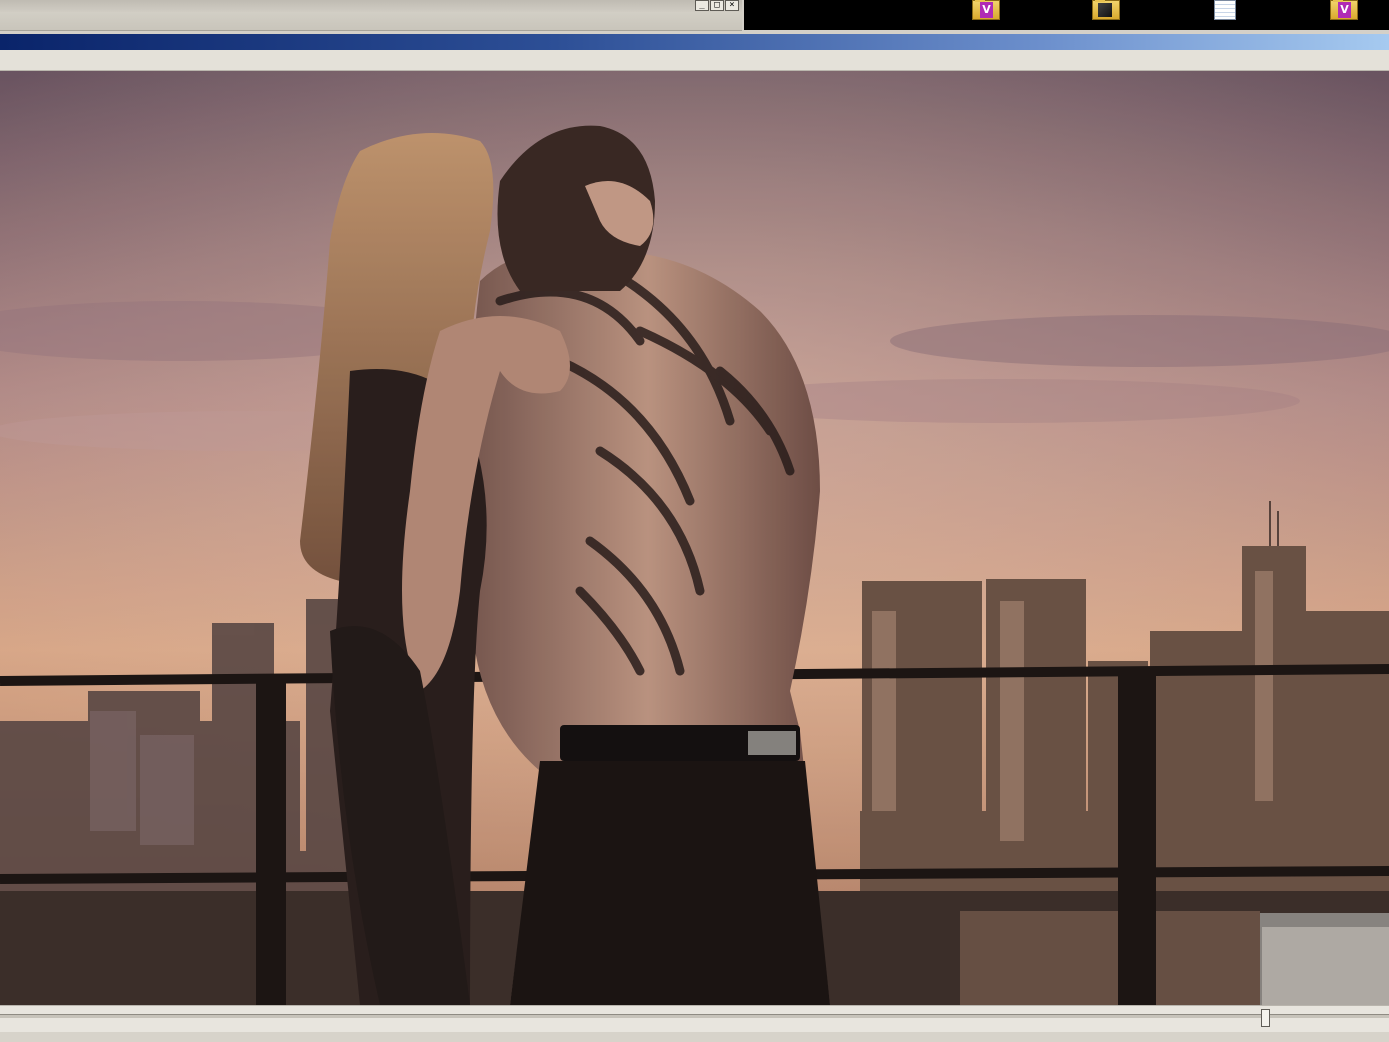 The height and width of the screenshot is (1042, 1389). What do you see at coordinates (694, 1016) in the screenshot?
I see `seek-track` at bounding box center [694, 1016].